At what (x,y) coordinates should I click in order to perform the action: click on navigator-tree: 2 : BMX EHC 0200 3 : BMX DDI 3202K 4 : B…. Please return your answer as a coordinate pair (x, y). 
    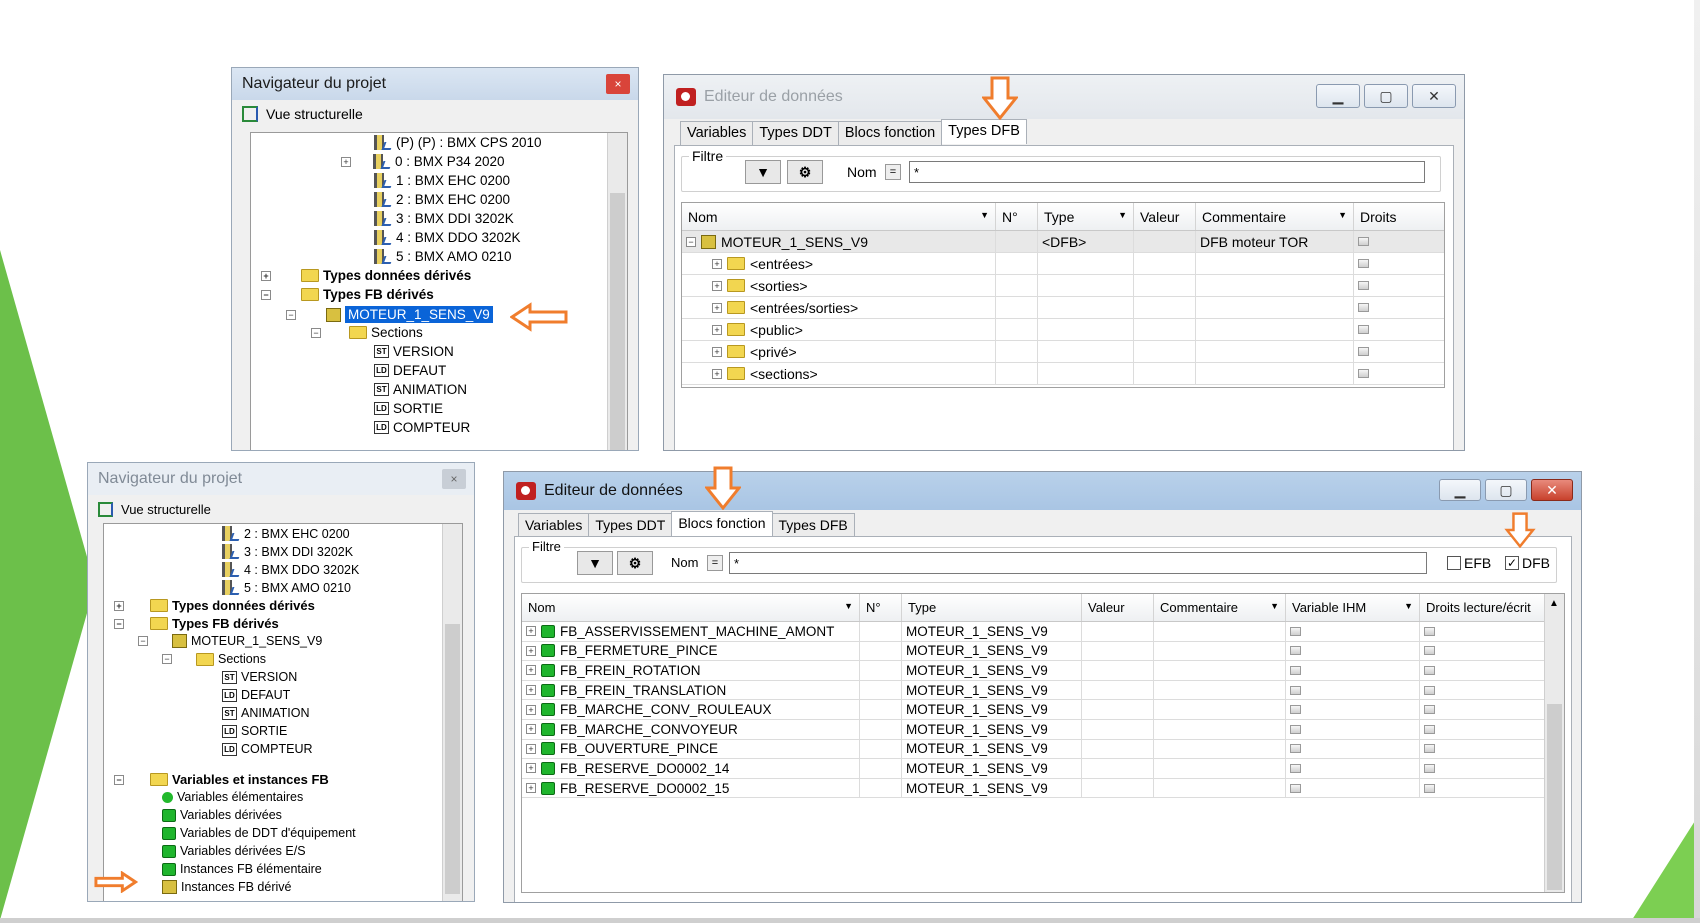
    Looking at the image, I should click on (283, 712).